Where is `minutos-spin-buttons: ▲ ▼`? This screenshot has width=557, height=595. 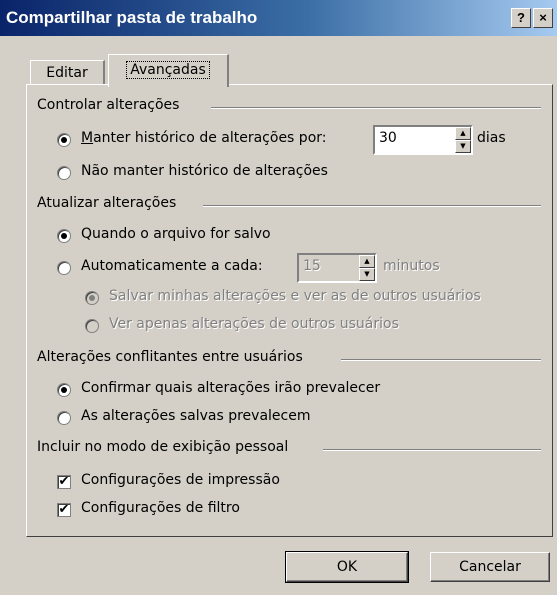
minutos-spin-buttons: ▲ ▼ is located at coordinates (367, 268).